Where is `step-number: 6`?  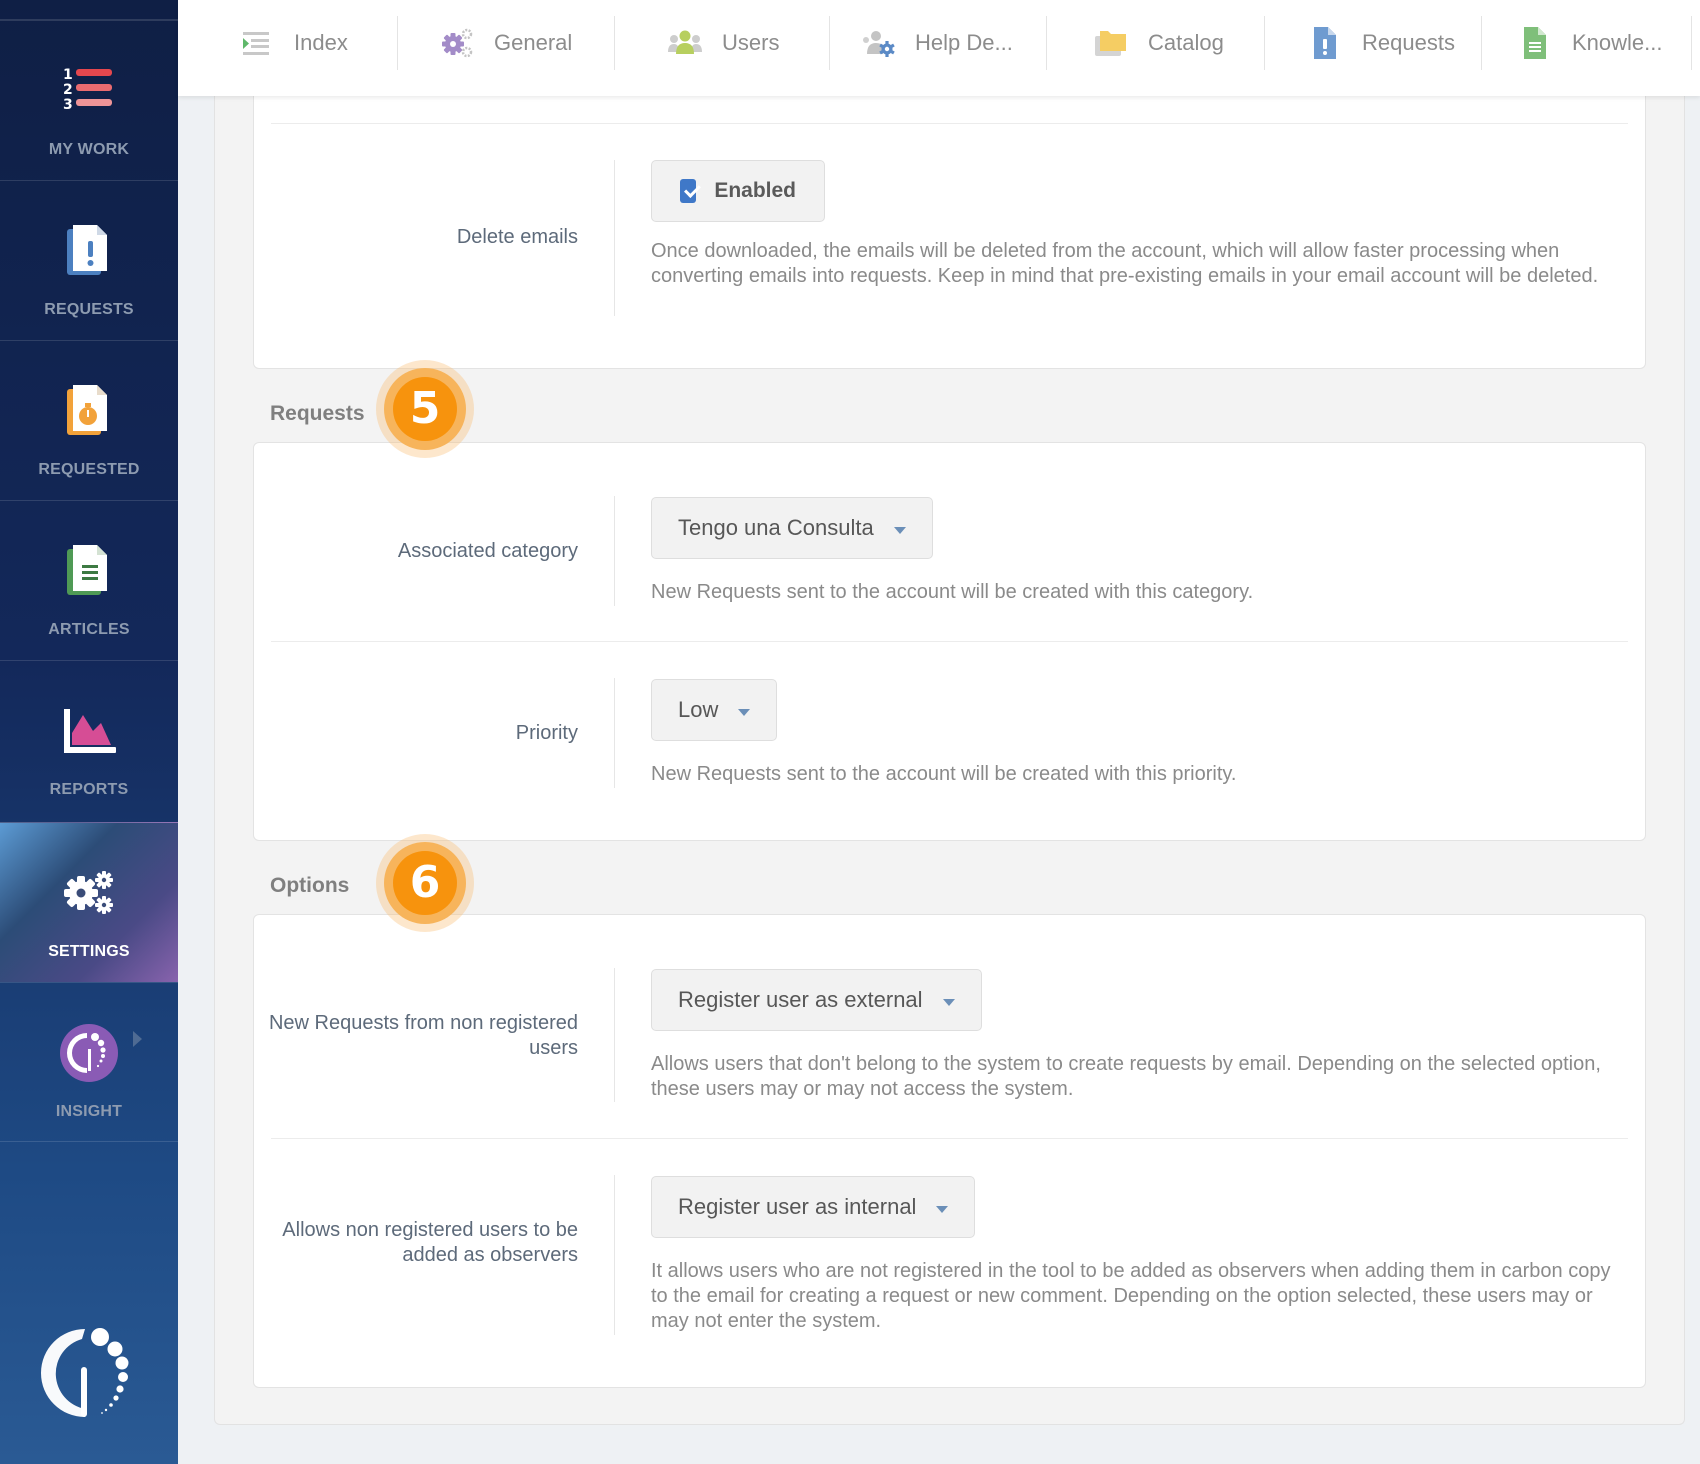
step-number: 6 is located at coordinates (425, 883).